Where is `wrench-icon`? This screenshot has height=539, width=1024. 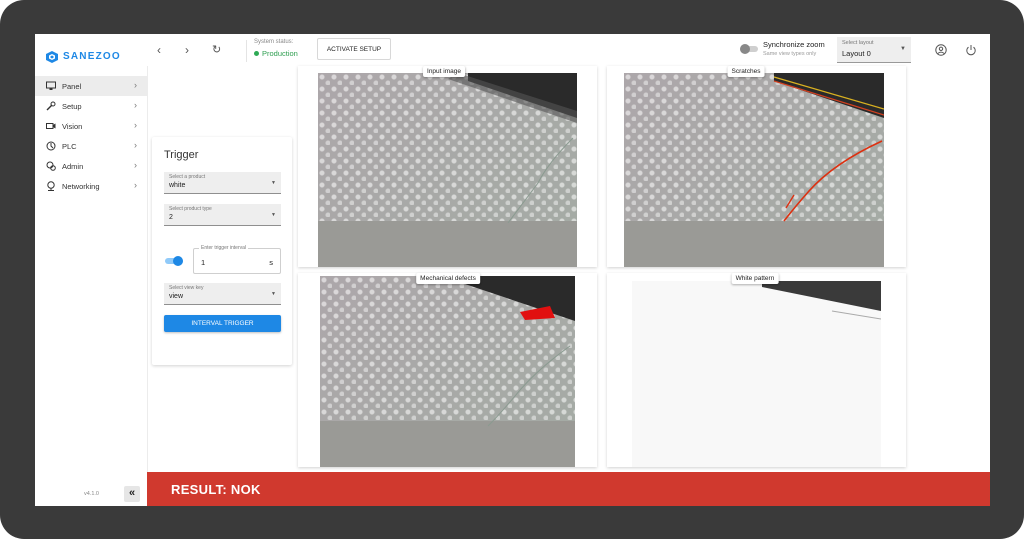 wrench-icon is located at coordinates (51, 106).